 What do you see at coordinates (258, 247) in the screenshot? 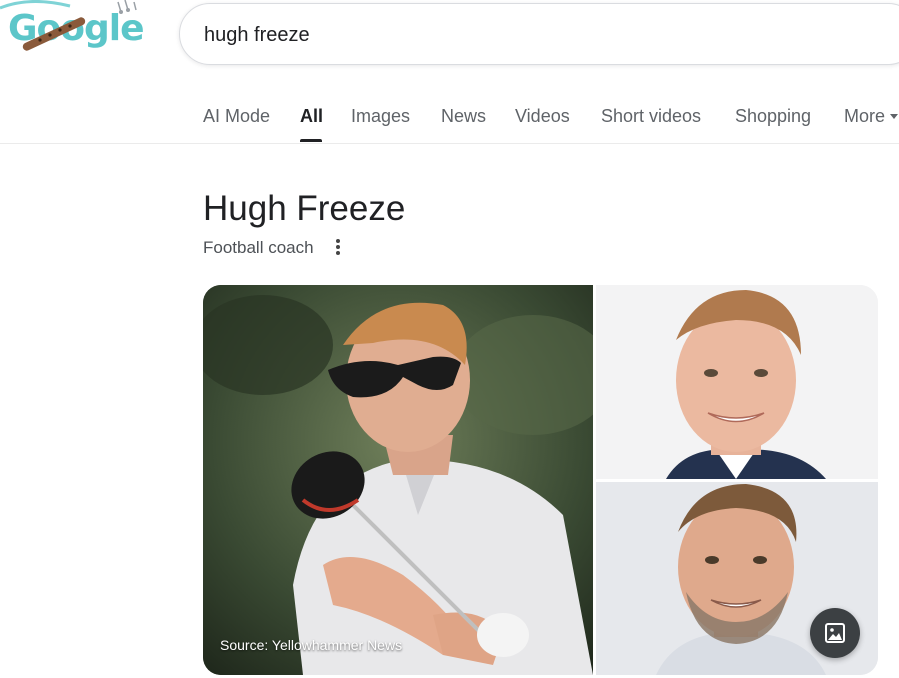
I see `knowledge-panel-subtitle: Football coach` at bounding box center [258, 247].